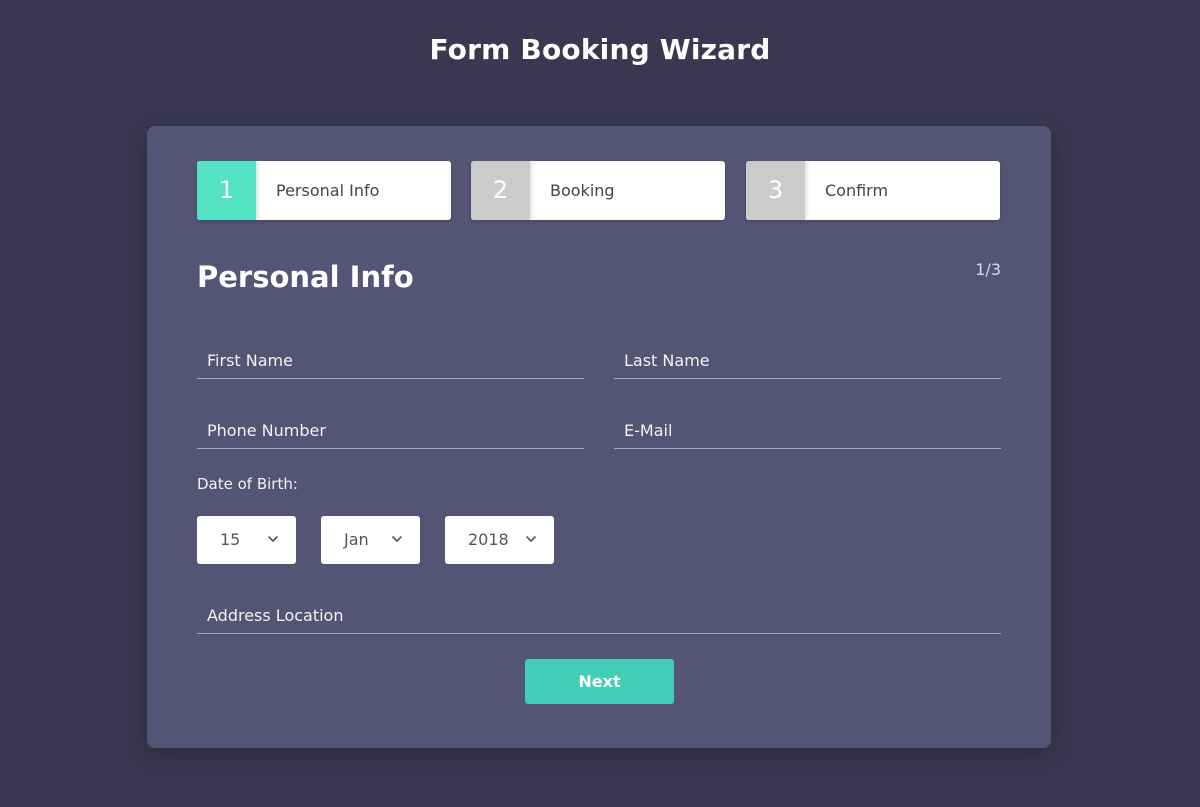  I want to click on step-number: 3, so click(775, 190).